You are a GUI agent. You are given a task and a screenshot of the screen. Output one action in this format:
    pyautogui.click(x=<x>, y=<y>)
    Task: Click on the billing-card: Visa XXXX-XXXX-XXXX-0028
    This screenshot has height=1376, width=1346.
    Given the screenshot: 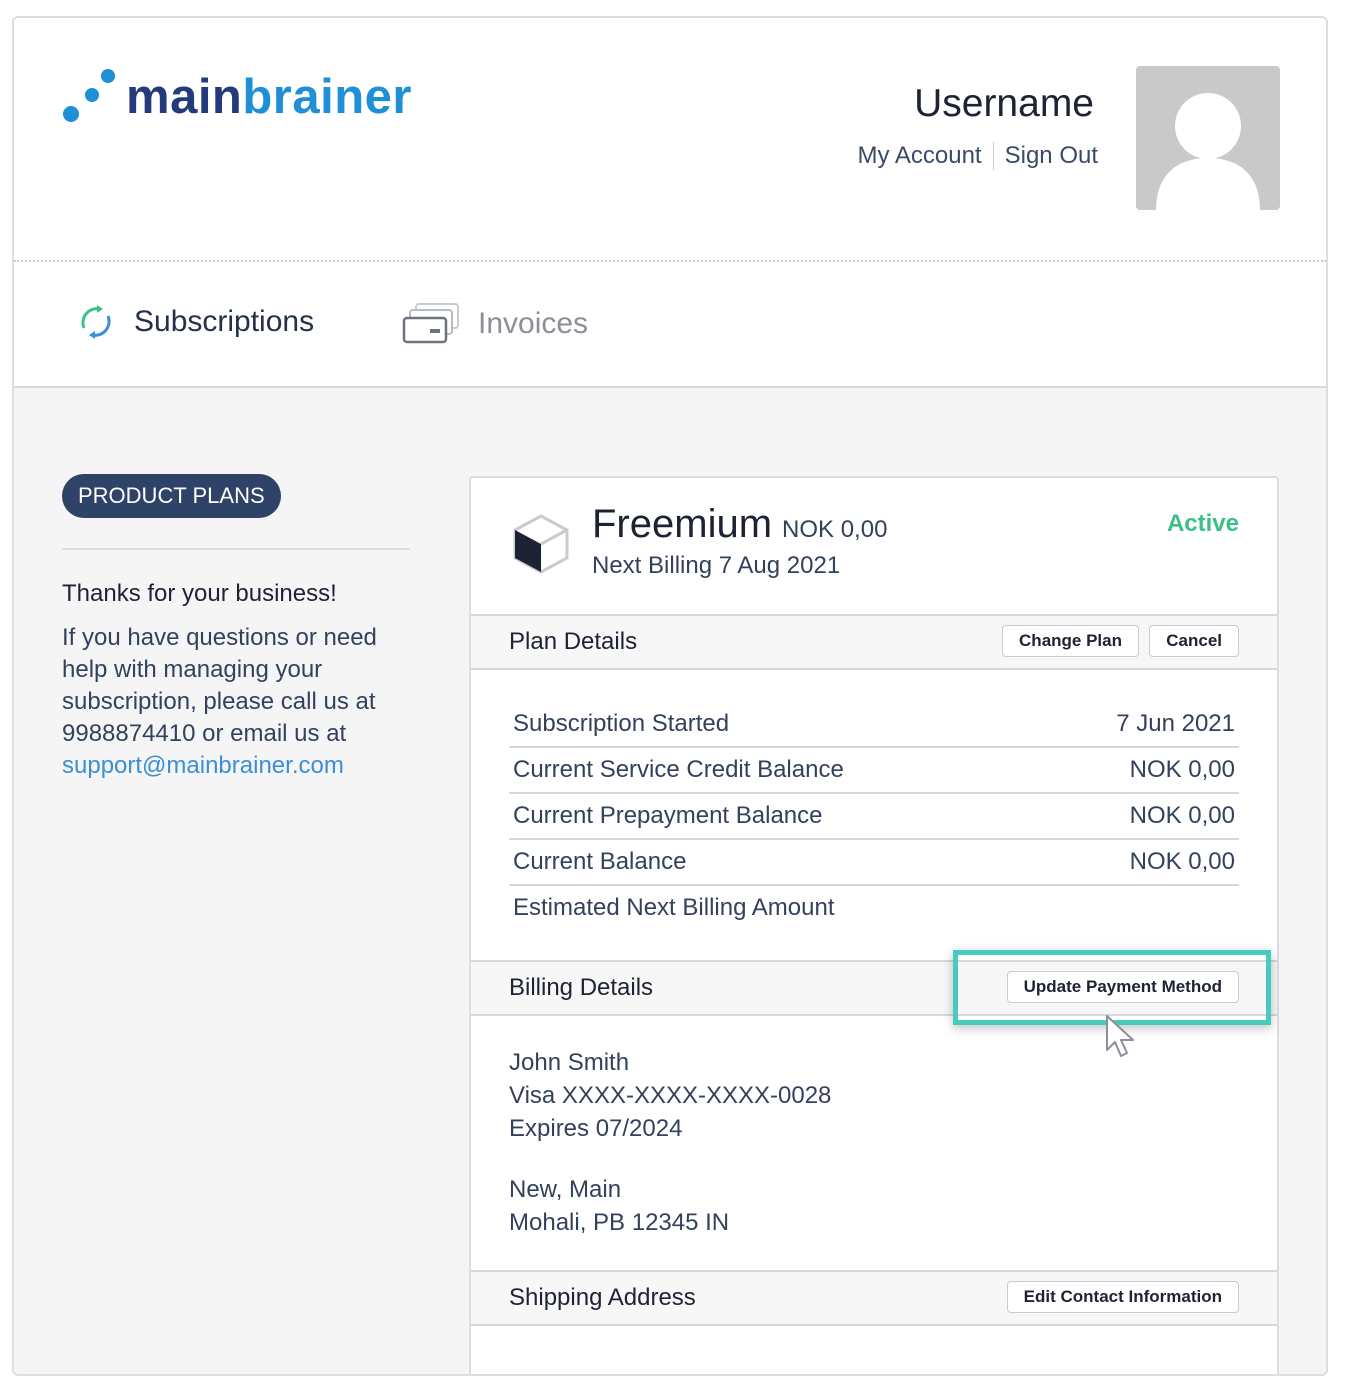 What is the action you would take?
    pyautogui.click(x=670, y=1095)
    